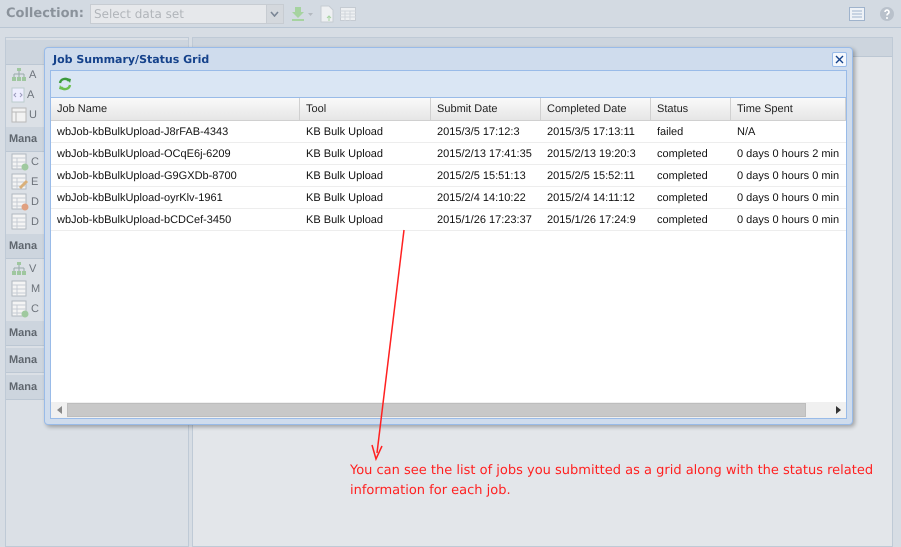 This screenshot has height=547, width=901. What do you see at coordinates (147, 176) in the screenshot?
I see `table-cell-text: wbJob-kbBulkUpload-G9GXDb-8700` at bounding box center [147, 176].